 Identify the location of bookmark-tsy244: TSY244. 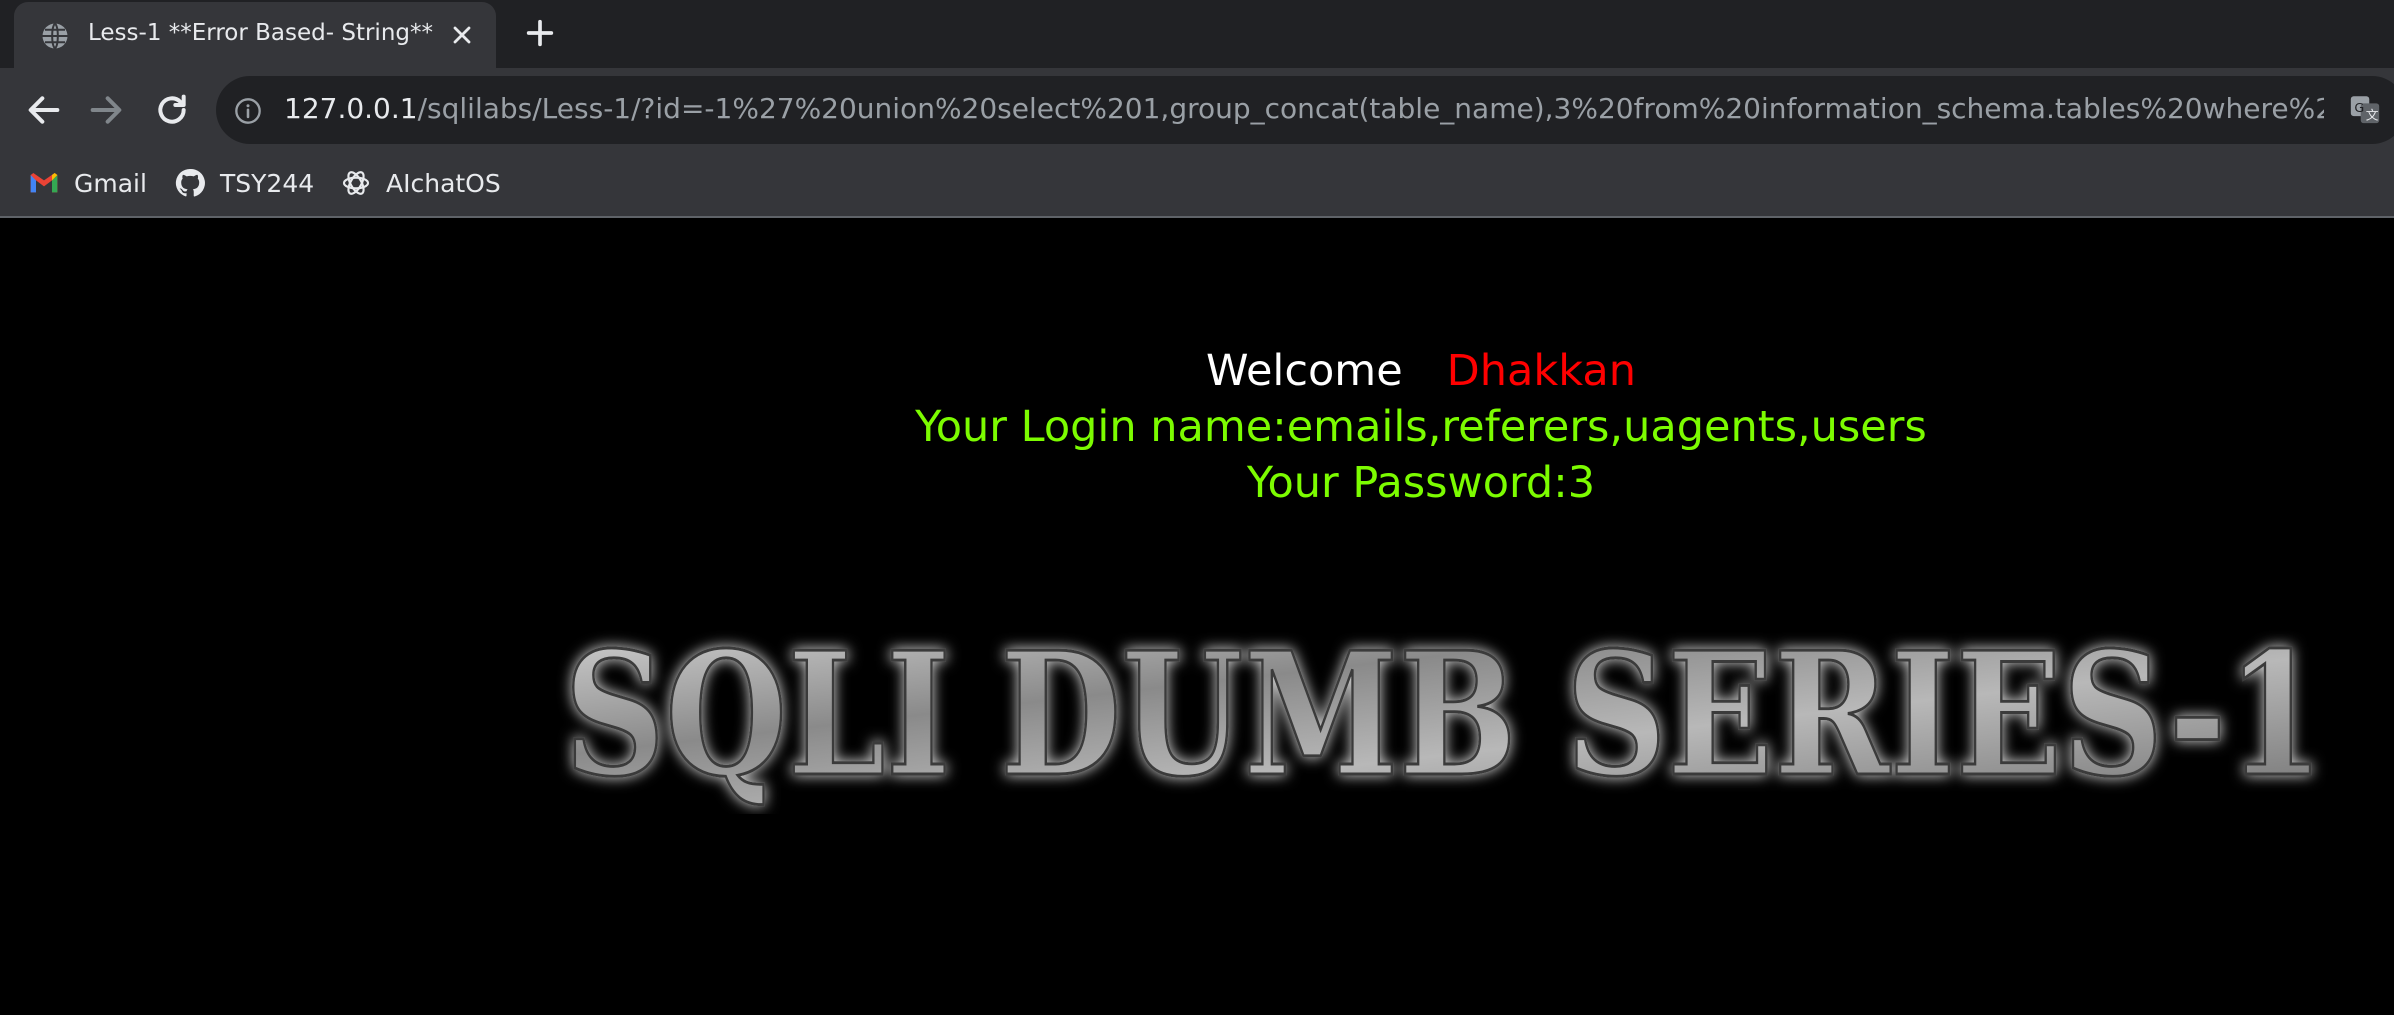
(244, 183).